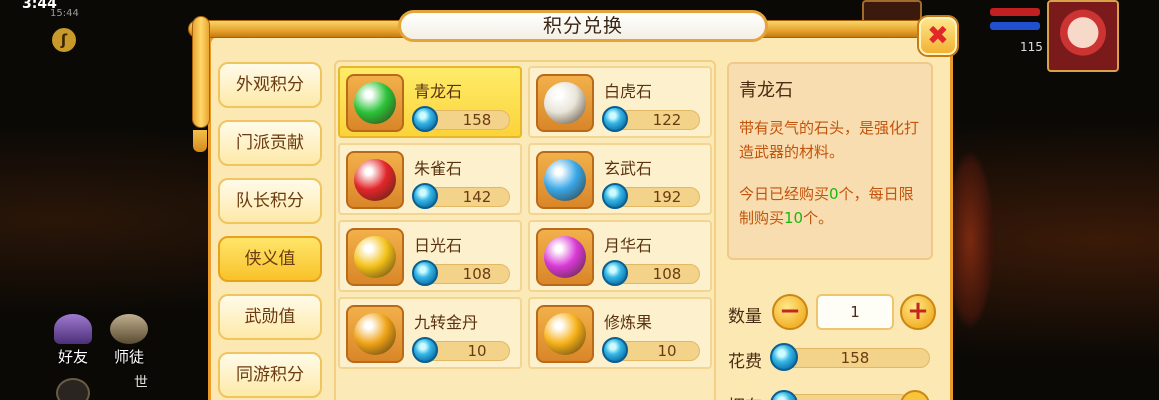 The height and width of the screenshot is (400, 1159). What do you see at coordinates (628, 168) in the screenshot?
I see `item-name: 玄武石` at bounding box center [628, 168].